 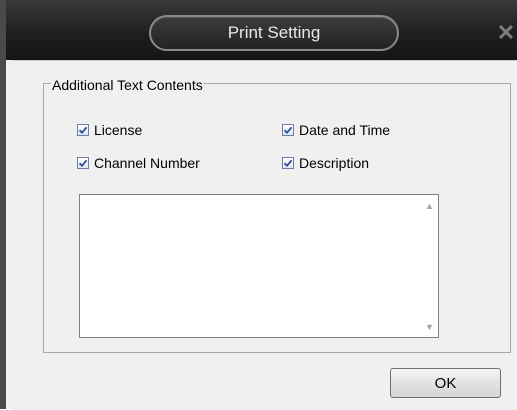 I want to click on channel-number-label: Channel Number, so click(x=147, y=163).